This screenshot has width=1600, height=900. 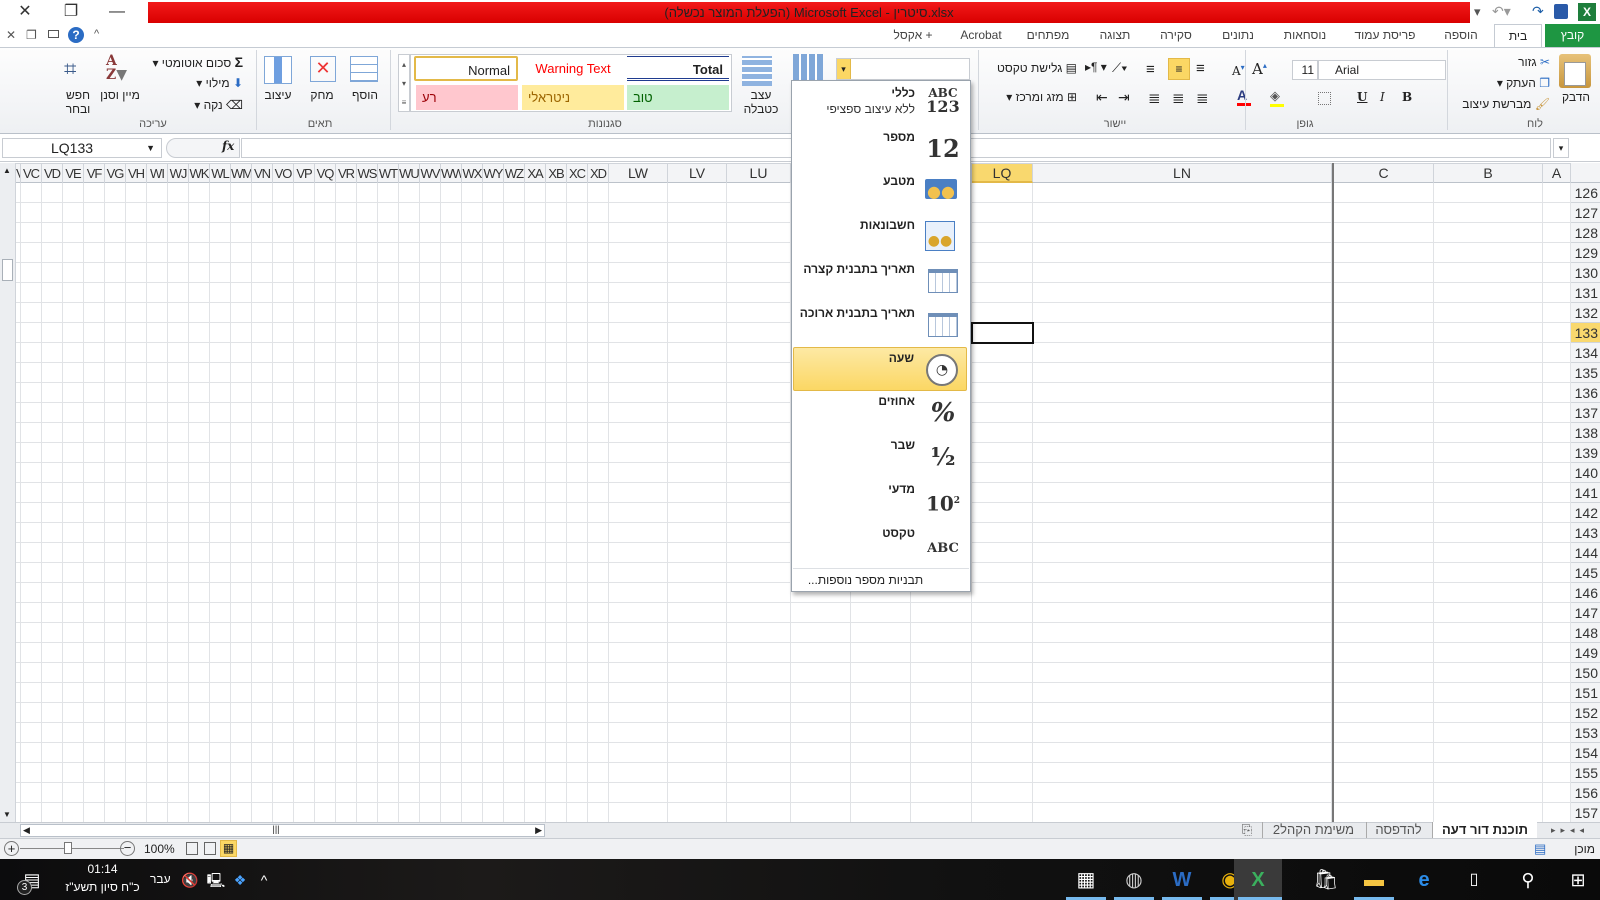 I want to click on menu-item-format: תאריך בתבנית קצרה, so click(x=880, y=281).